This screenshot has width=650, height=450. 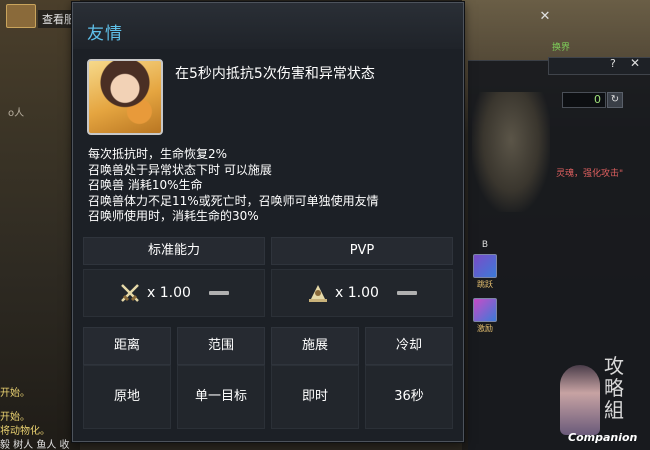 What do you see at coordinates (174, 251) in the screenshot?
I see `ability-header-standard: 标准能力` at bounding box center [174, 251].